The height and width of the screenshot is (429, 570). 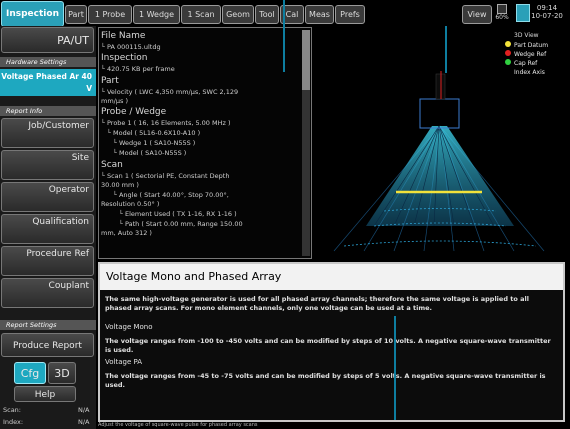 What do you see at coordinates (114, 101) in the screenshot?
I see `part-velocity-cont: mm/µs )` at bounding box center [114, 101].